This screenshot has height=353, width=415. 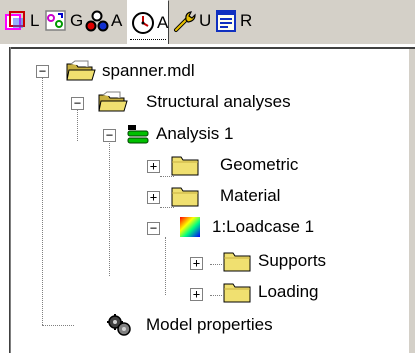 What do you see at coordinates (226, 21) in the screenshot?
I see `report-icon` at bounding box center [226, 21].